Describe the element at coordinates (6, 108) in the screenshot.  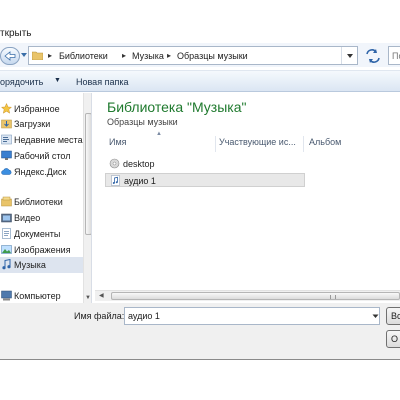
I see `star-icon` at that location.